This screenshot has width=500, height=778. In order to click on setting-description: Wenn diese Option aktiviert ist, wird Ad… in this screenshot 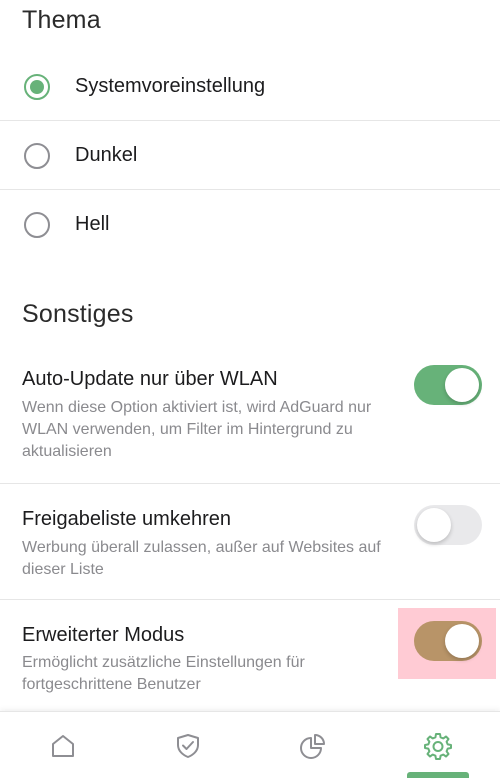, I will do `click(197, 429)`.